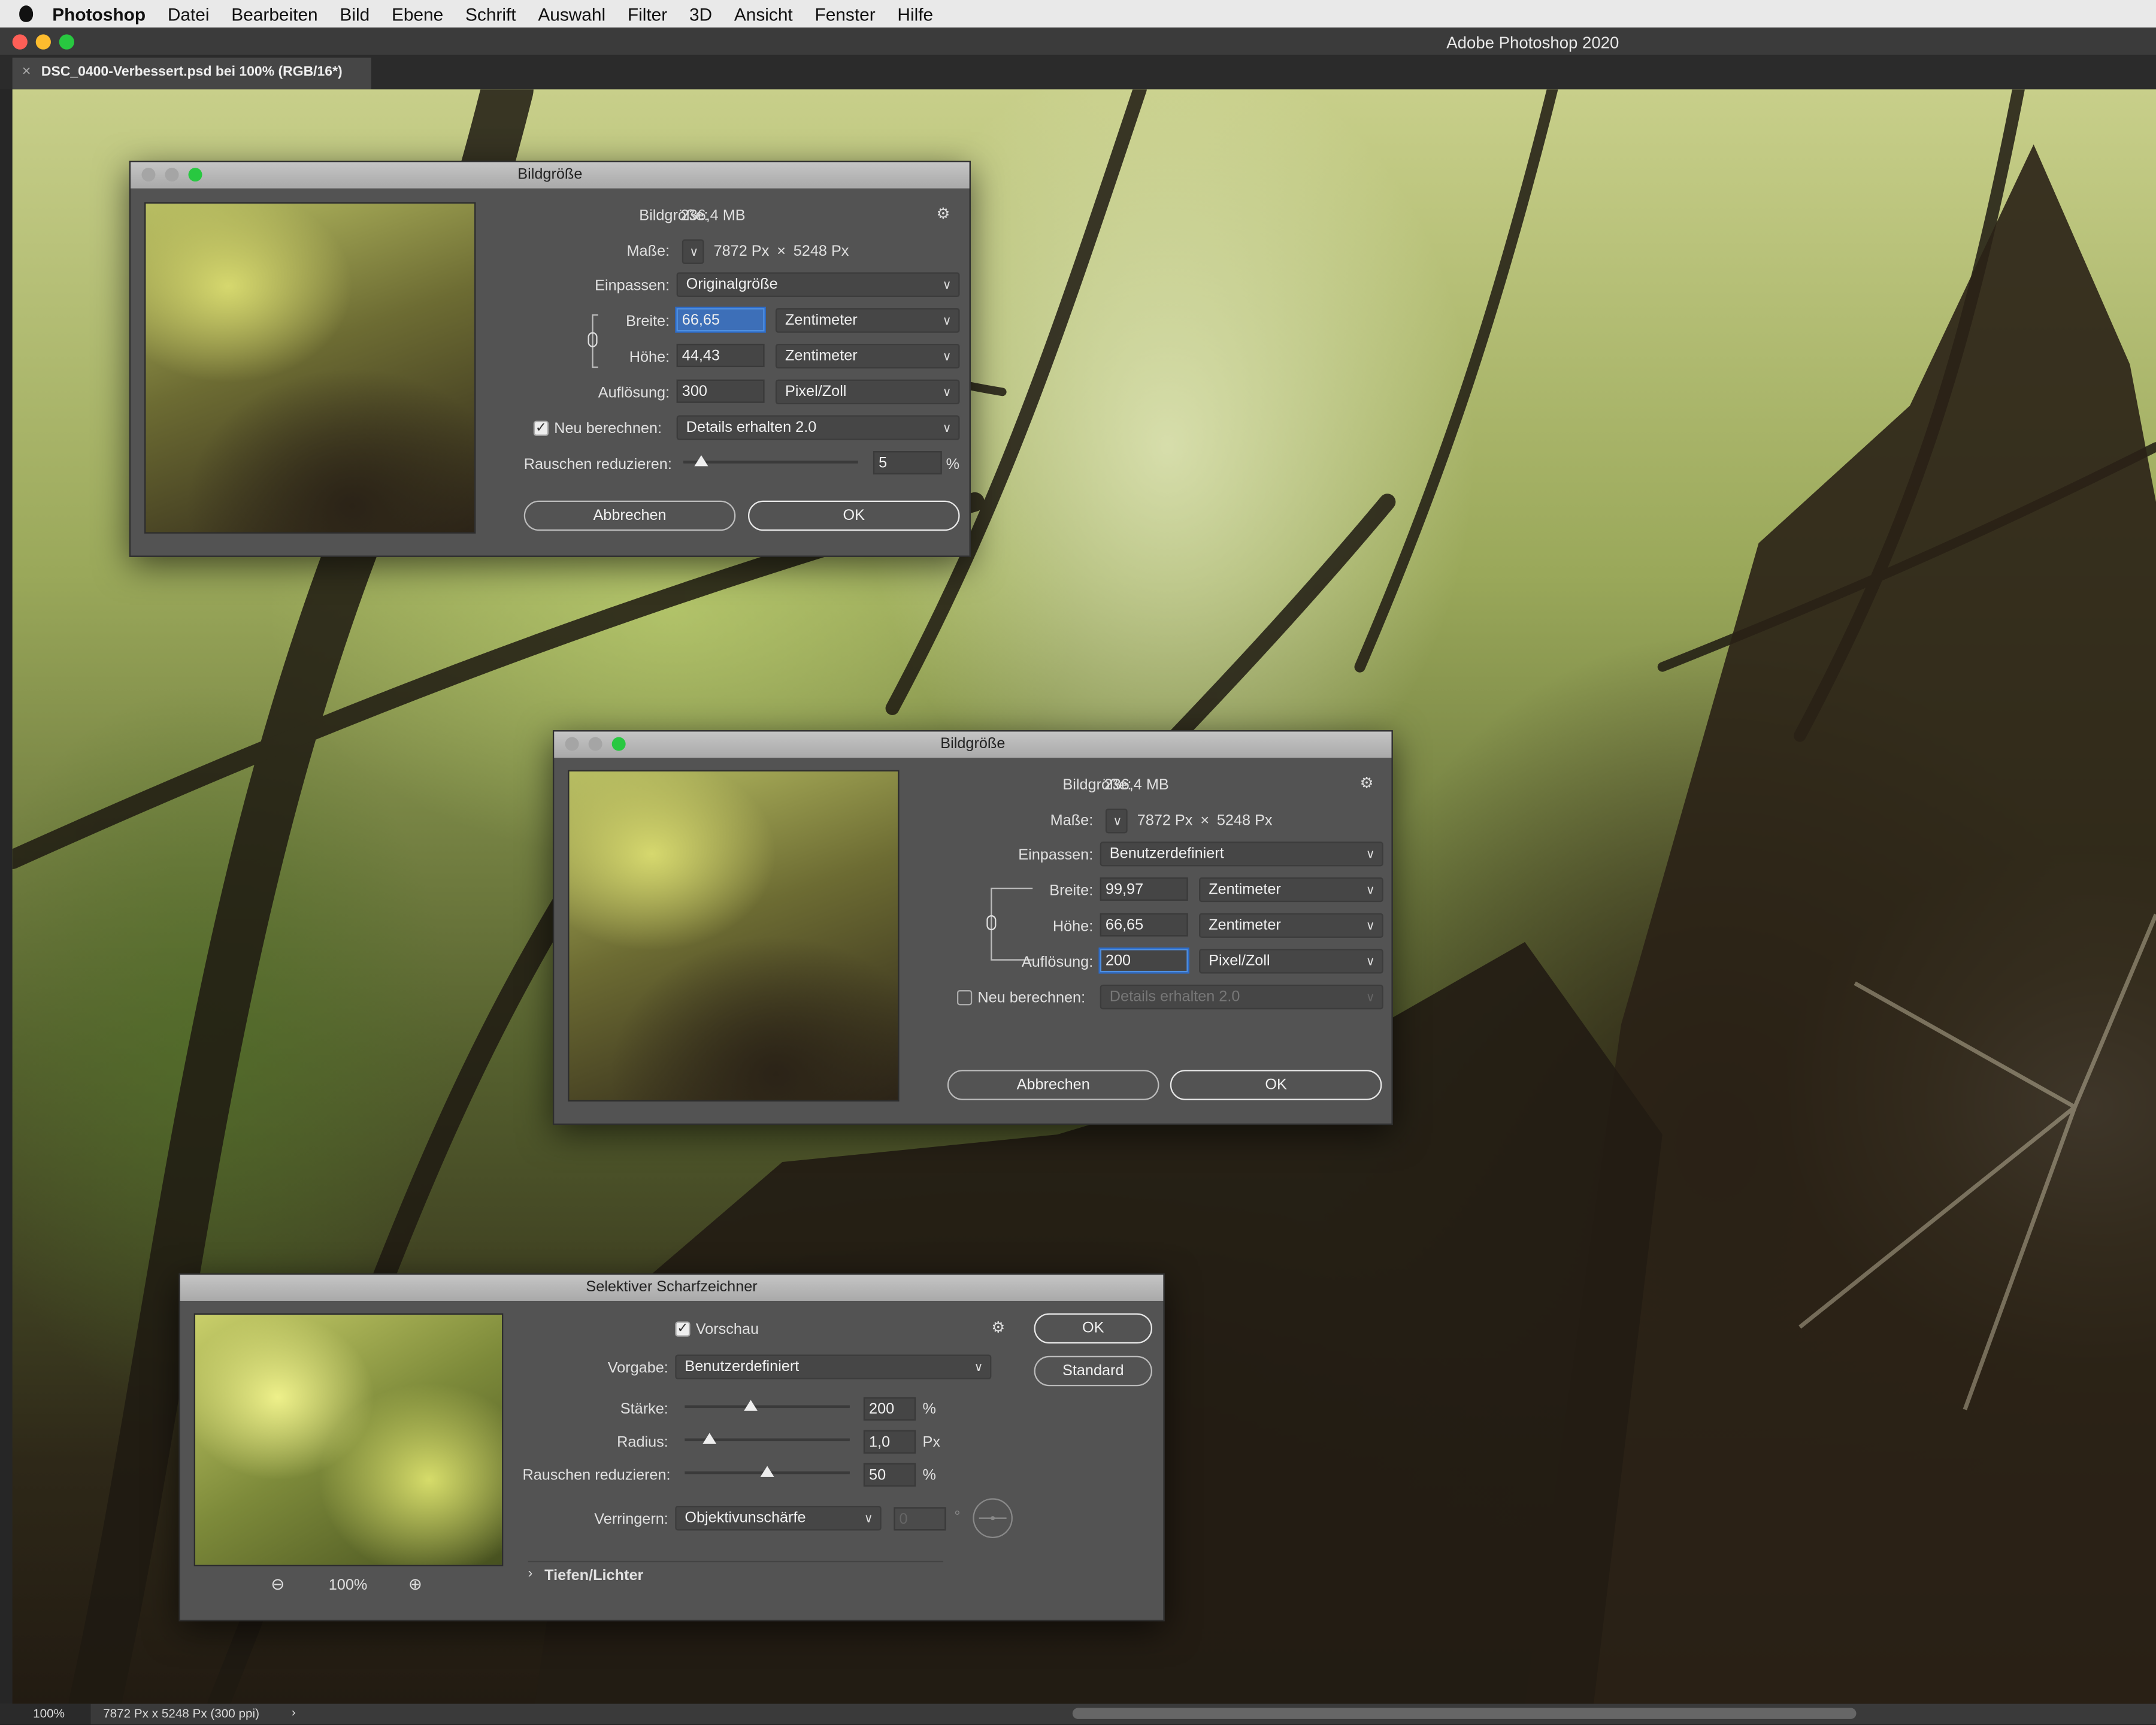 This screenshot has height=1725, width=2156. What do you see at coordinates (713, 216) in the screenshot?
I see `bildgroesse-value: 236,4 MB` at bounding box center [713, 216].